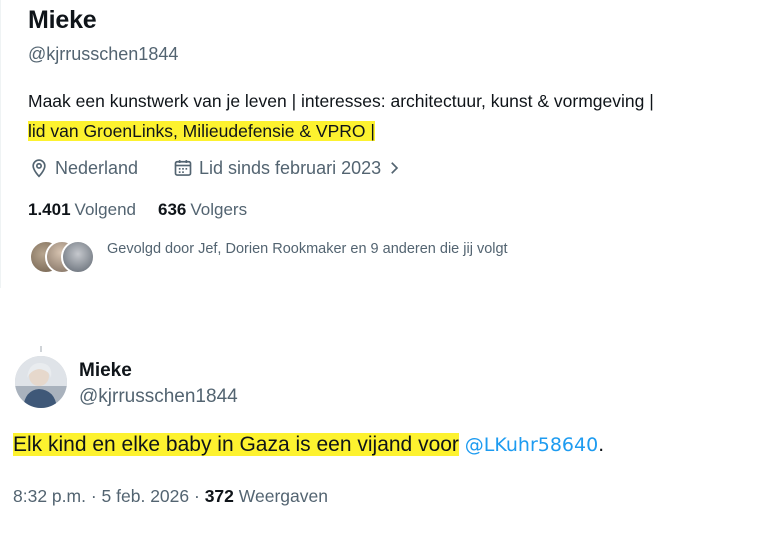 The image size is (768, 537). What do you see at coordinates (219, 496) in the screenshot?
I see `tweet-views-count: 372` at bounding box center [219, 496].